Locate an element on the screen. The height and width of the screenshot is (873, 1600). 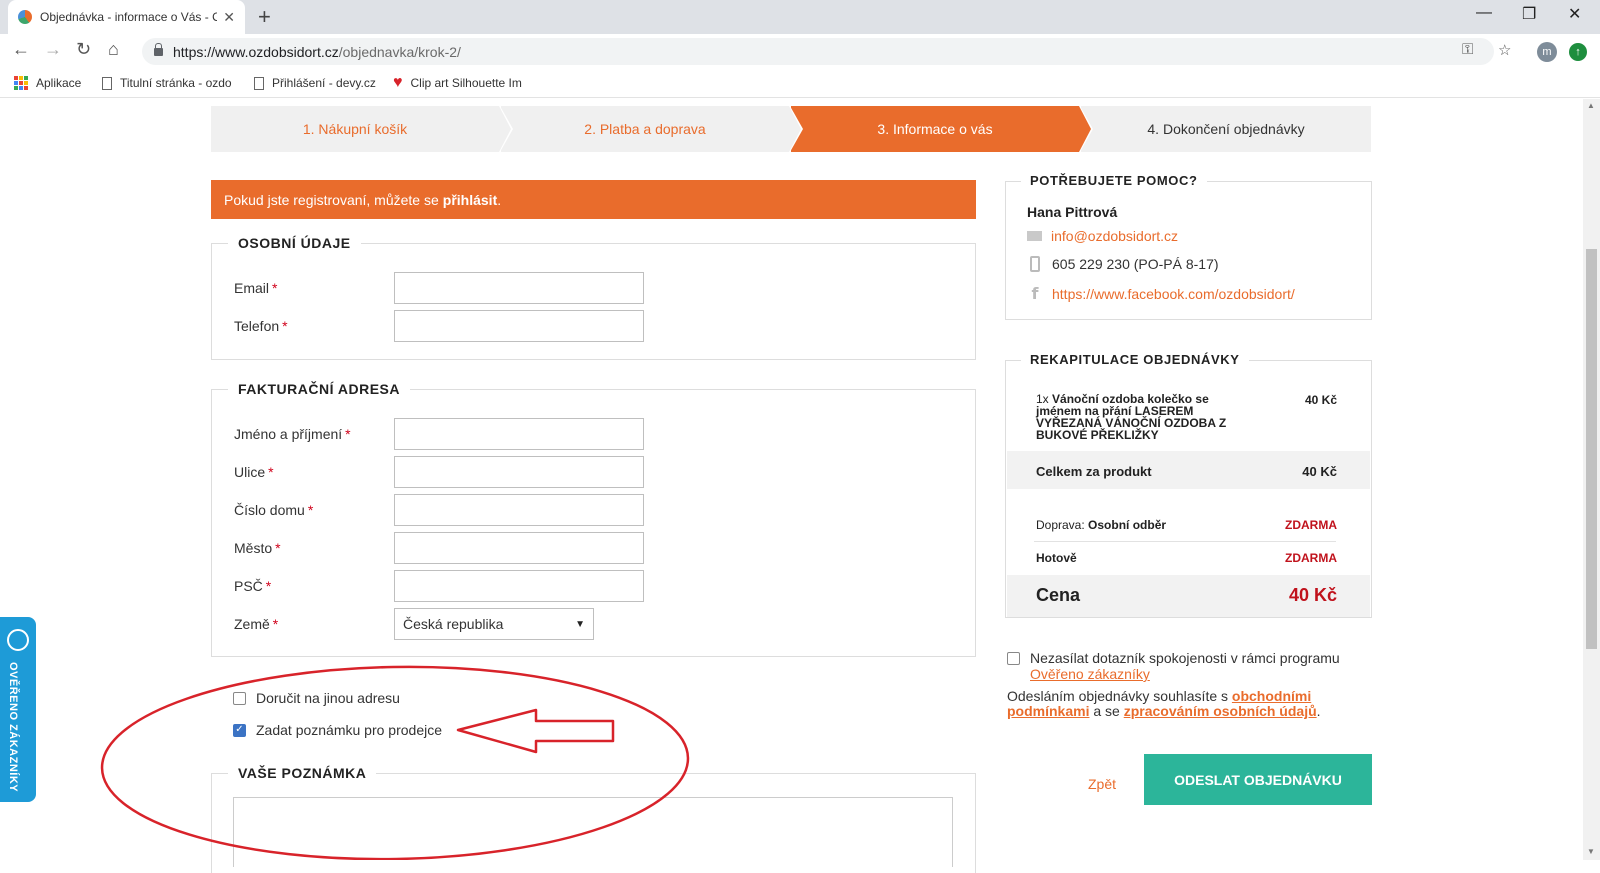
verified-customers-link: Ověřeno zákazníky is located at coordinates (1185, 674).